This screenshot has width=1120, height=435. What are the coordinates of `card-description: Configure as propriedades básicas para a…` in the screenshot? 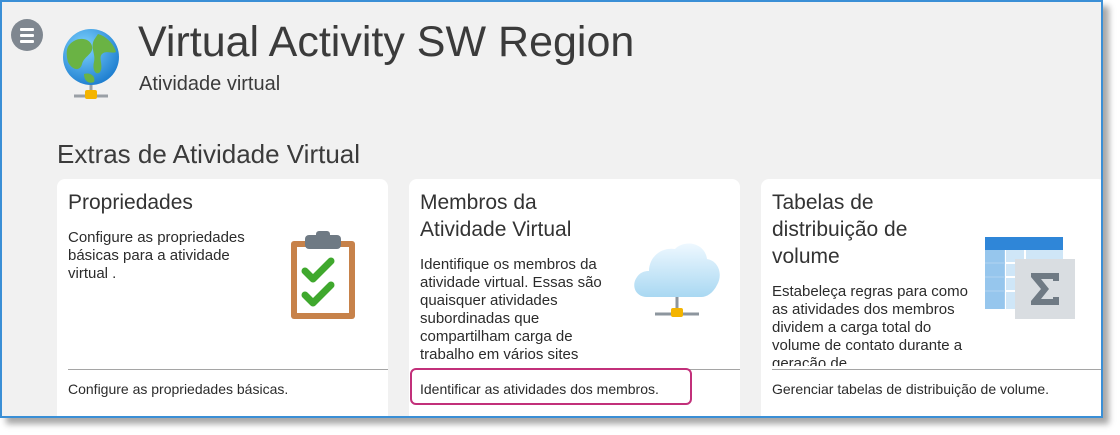 It's located at (156, 255).